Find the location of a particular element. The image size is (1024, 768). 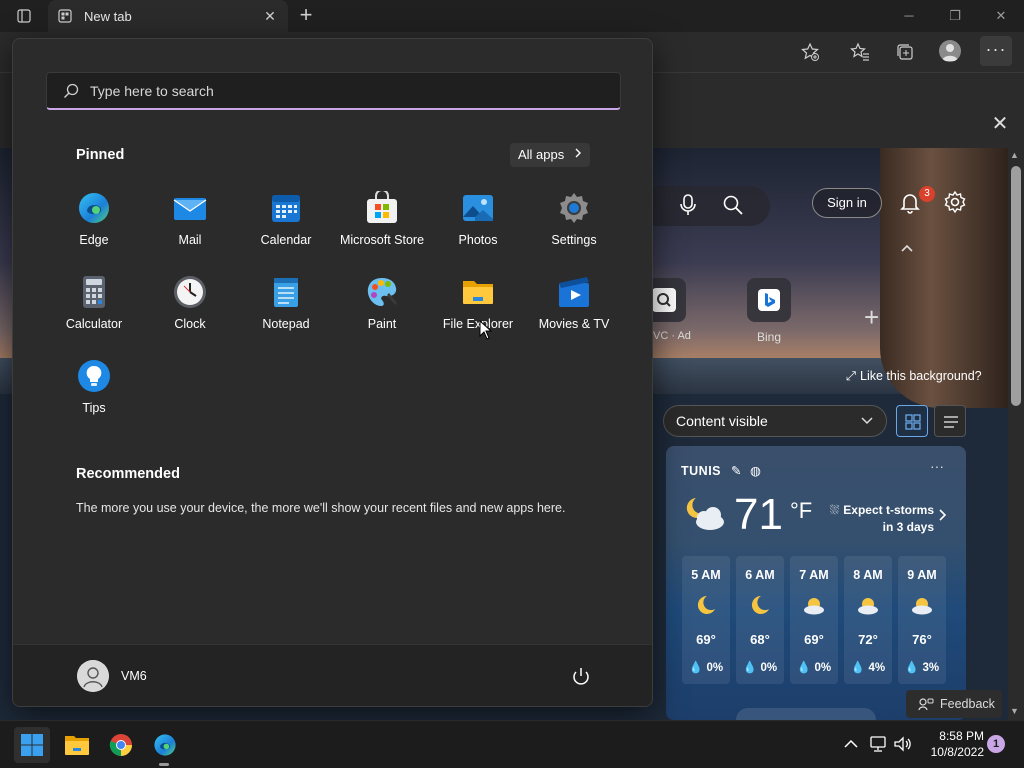

pinned-app-file-explorer: File Explorer is located at coordinates (478, 303).